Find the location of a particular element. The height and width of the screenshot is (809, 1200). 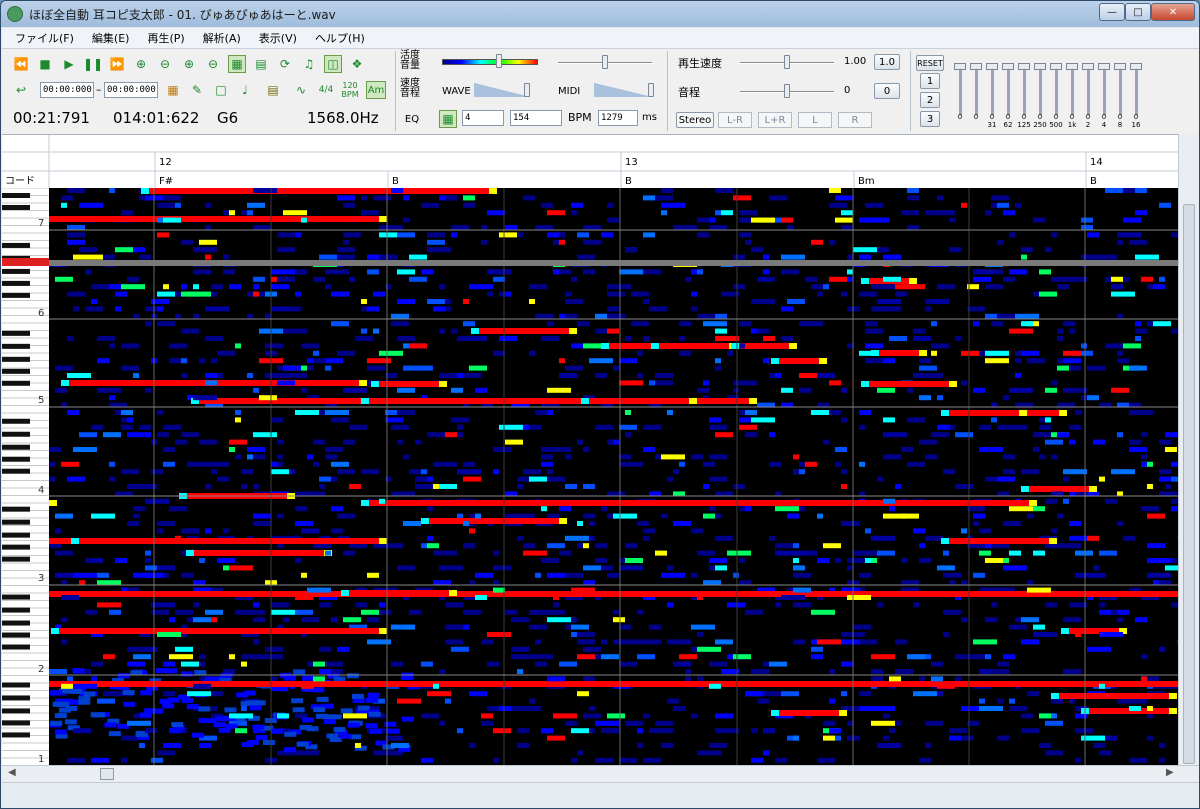

keyboard-icon: ▤ is located at coordinates (273, 90).